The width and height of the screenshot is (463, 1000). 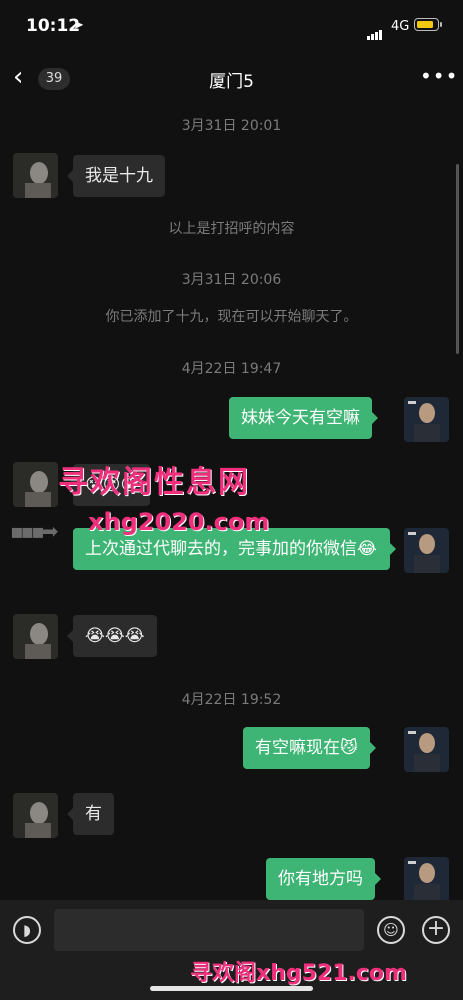 What do you see at coordinates (428, 24) in the screenshot?
I see `battery-icon` at bounding box center [428, 24].